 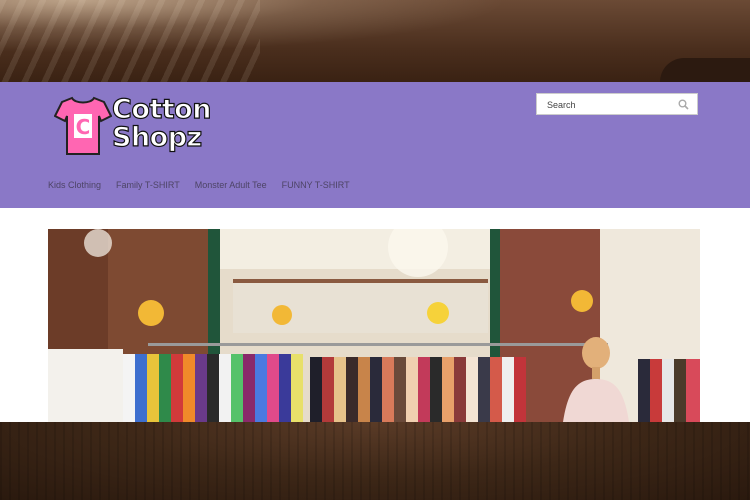 I want to click on tshirt-logo-icon: C, so click(x=83, y=125).